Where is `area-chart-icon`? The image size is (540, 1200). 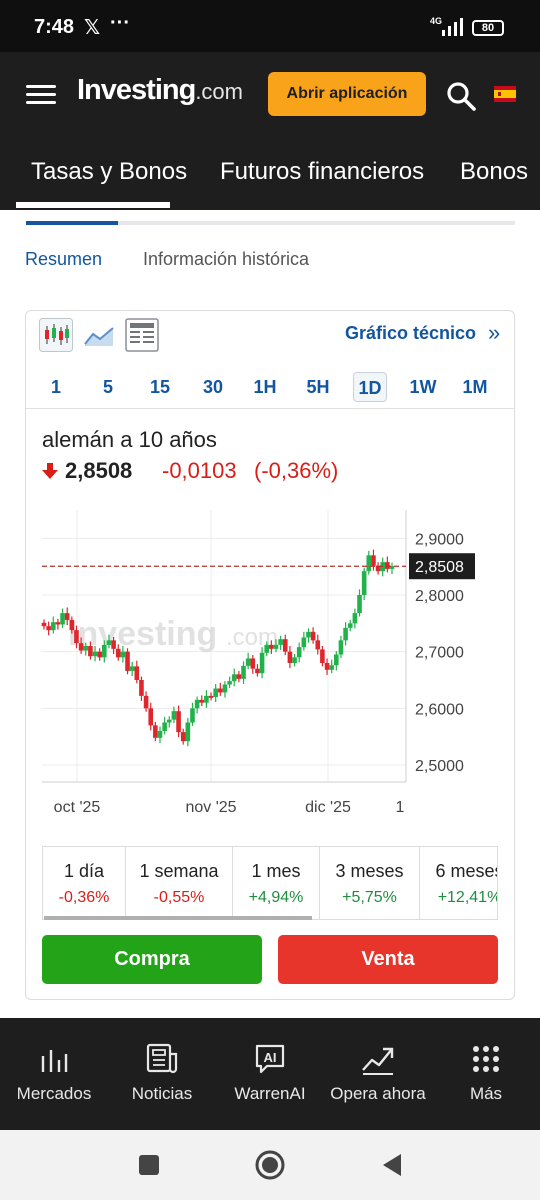
area-chart-icon is located at coordinates (99, 335).